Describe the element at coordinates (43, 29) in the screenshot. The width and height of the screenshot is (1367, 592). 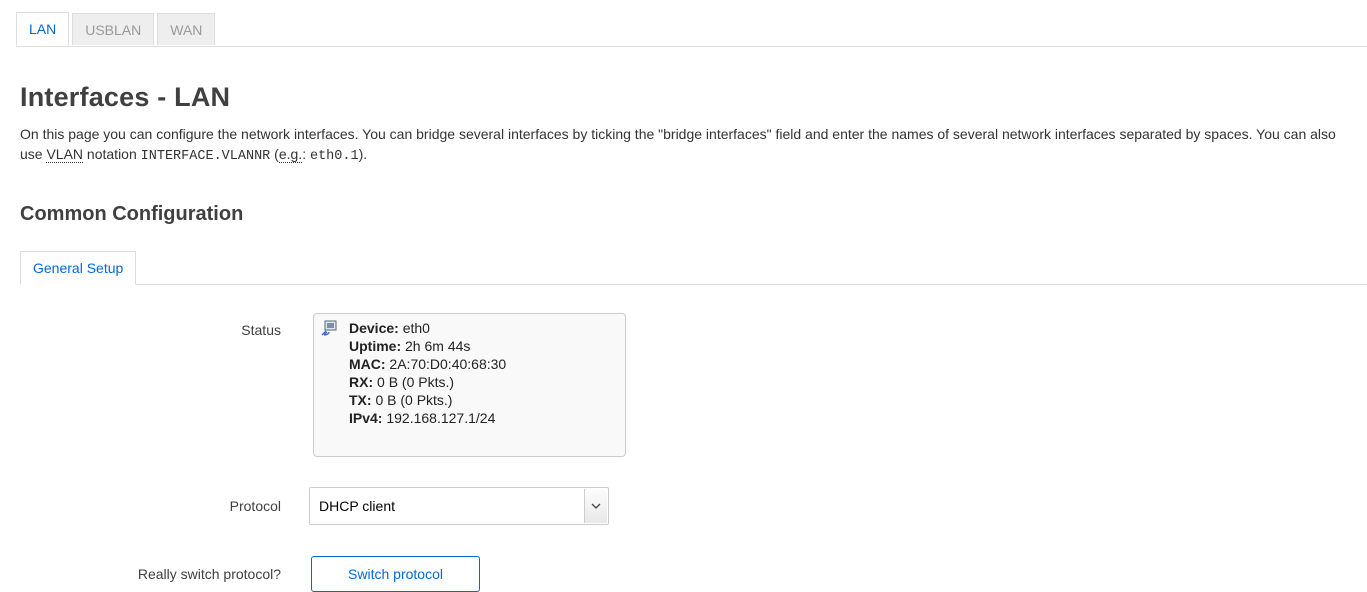
I see `tab-lan: LAN` at that location.